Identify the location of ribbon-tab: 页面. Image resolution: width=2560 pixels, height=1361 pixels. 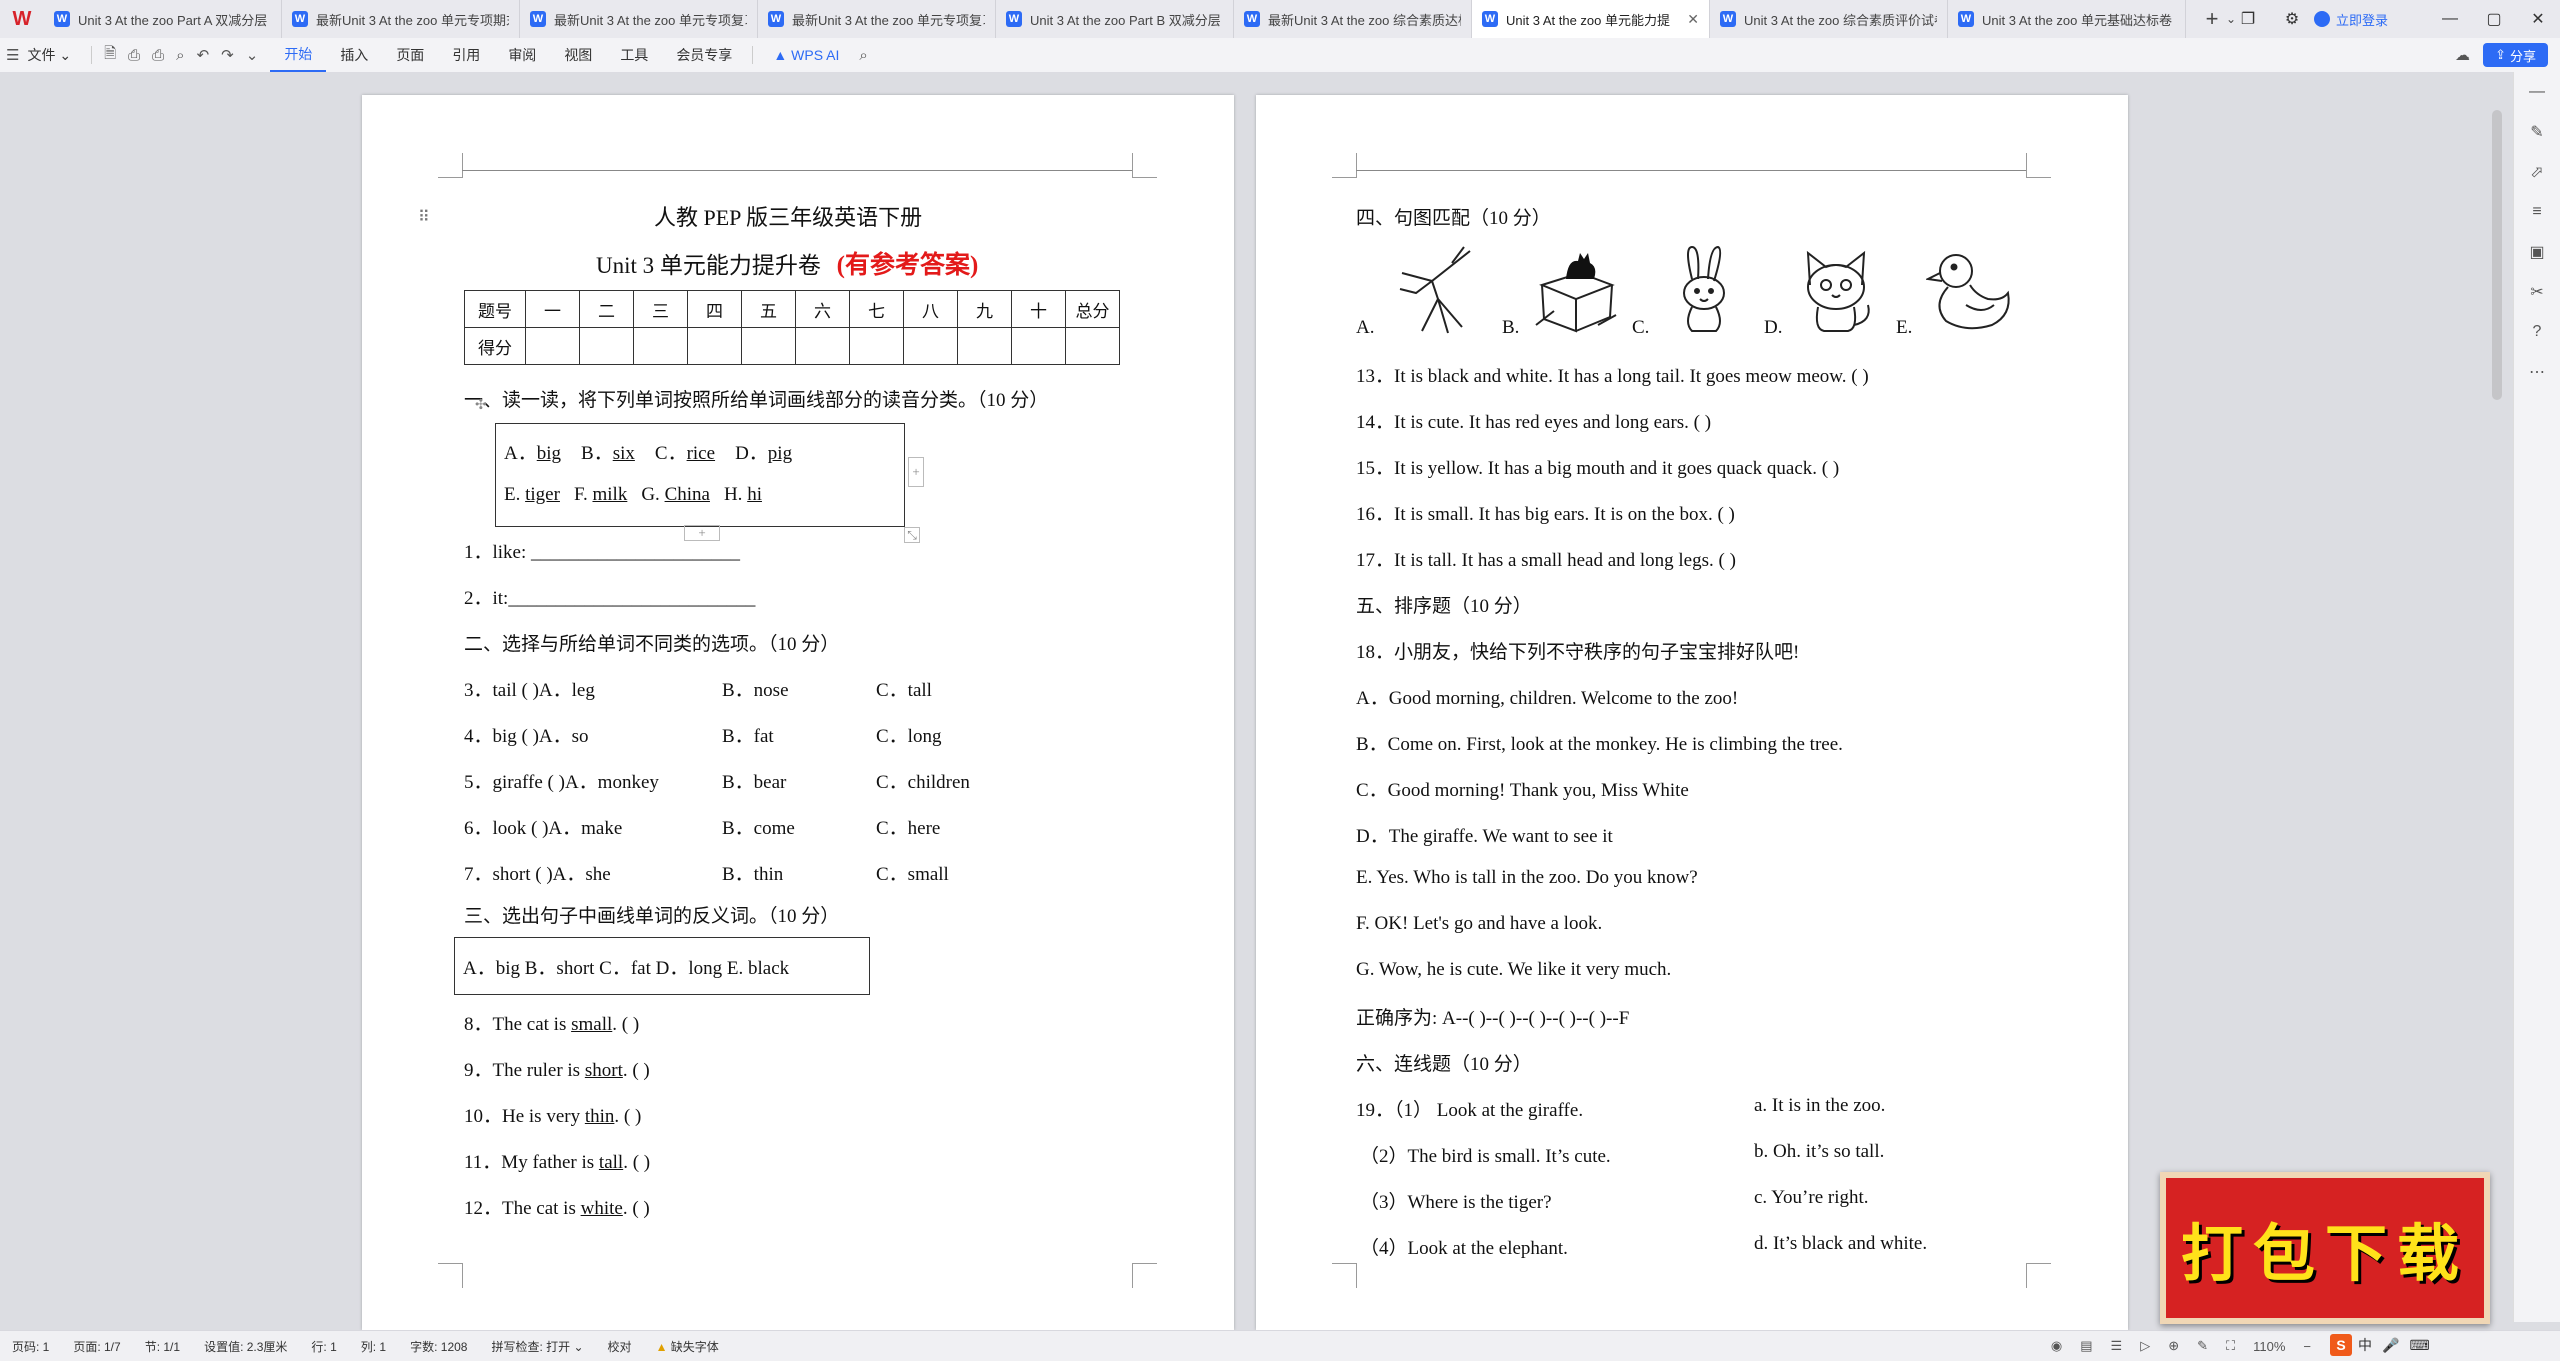
(410, 55).